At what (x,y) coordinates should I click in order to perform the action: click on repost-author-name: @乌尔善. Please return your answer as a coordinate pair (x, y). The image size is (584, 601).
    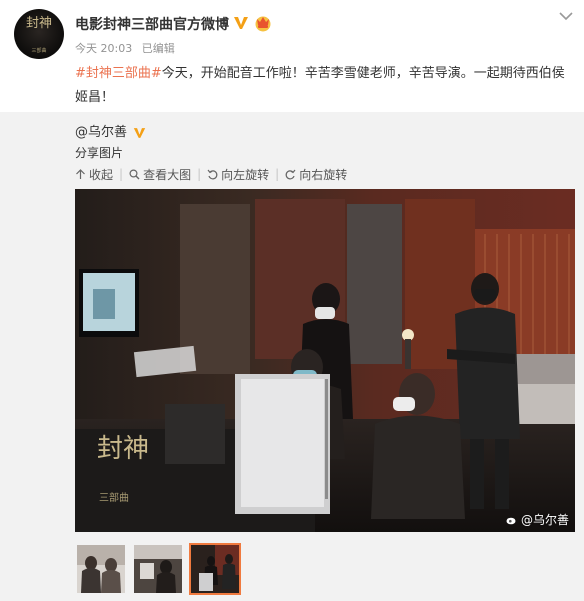
    Looking at the image, I should click on (101, 132).